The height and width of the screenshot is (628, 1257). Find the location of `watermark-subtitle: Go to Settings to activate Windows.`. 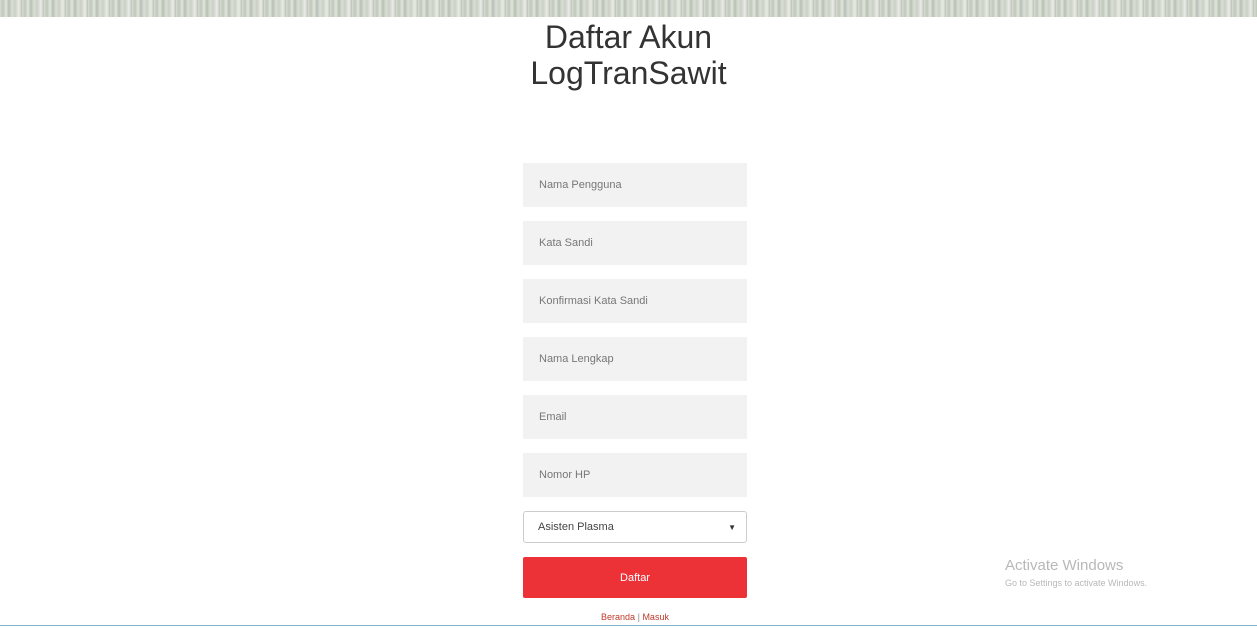

watermark-subtitle: Go to Settings to activate Windows. is located at coordinates (1076, 583).